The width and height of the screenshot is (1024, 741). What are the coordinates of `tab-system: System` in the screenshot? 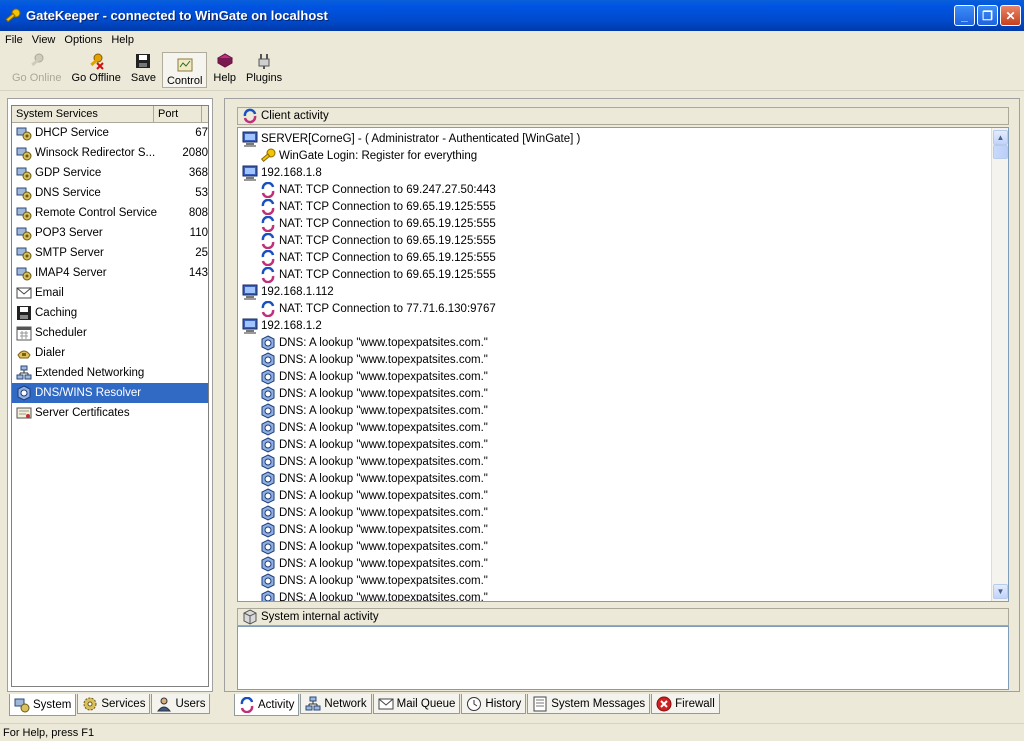 It's located at (43, 705).